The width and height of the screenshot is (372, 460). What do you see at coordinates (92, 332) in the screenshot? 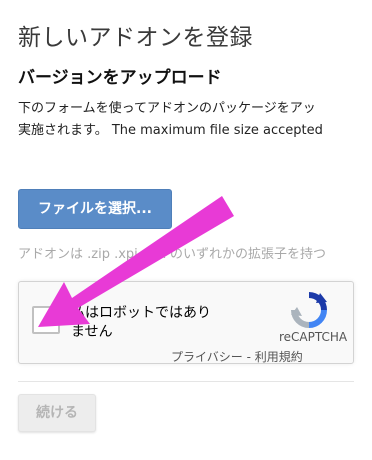
I see `recaptcha-label-line-2: ません` at bounding box center [92, 332].